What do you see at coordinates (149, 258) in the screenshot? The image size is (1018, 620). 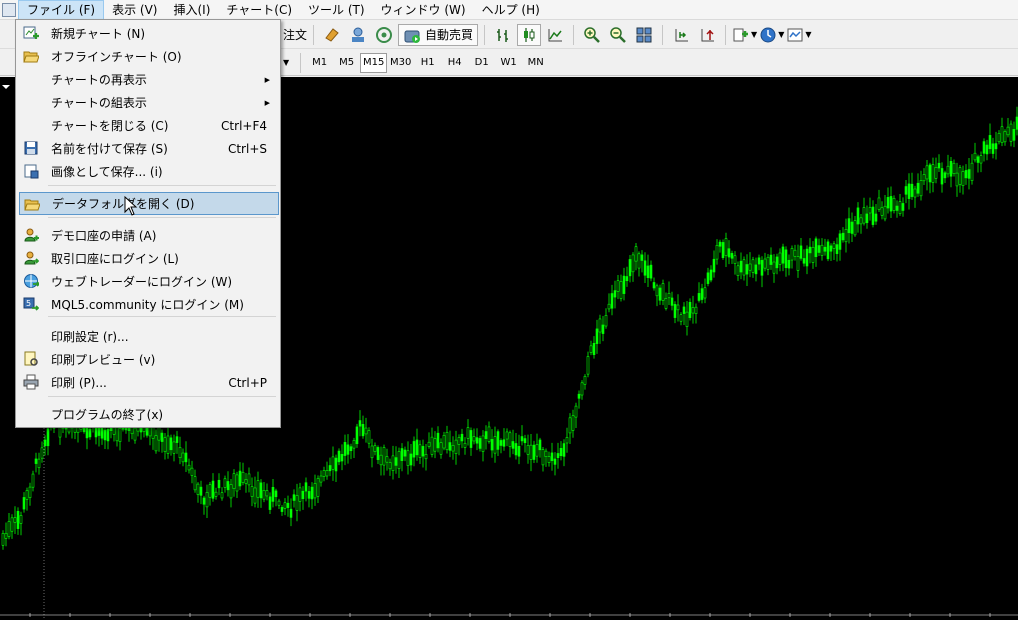 I see `file-menu-item-user-login: 取引口座にログイン (L)` at bounding box center [149, 258].